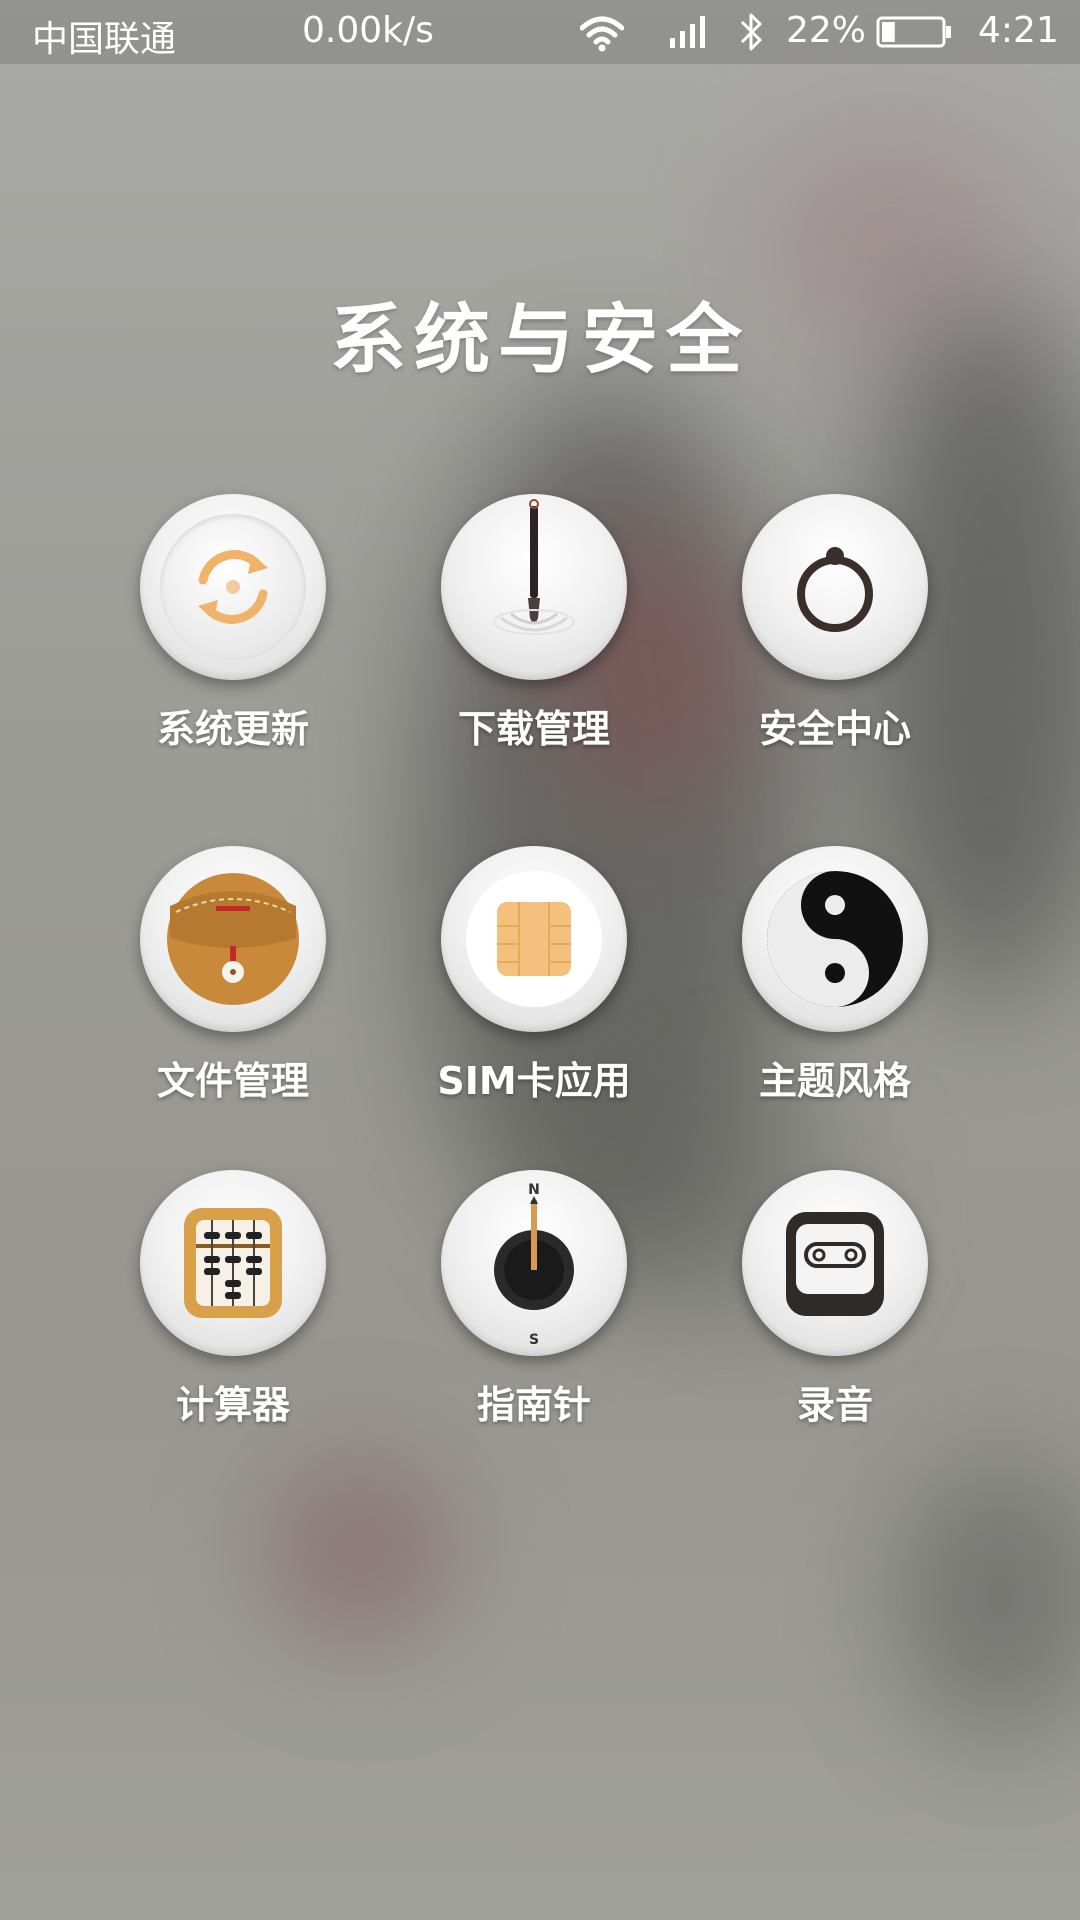 This screenshot has width=1080, height=1920. I want to click on app-security-center: 安全中心, so click(835, 623).